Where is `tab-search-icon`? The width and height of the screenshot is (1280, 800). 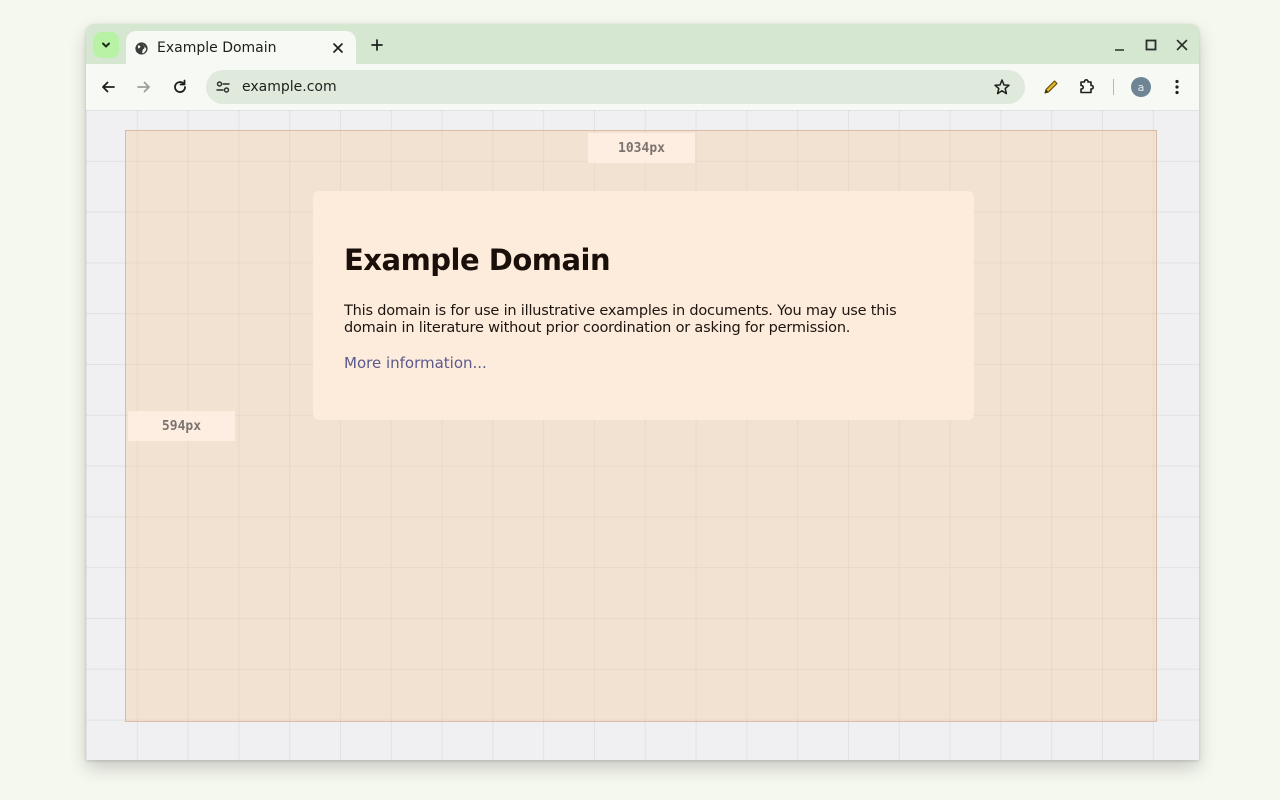
tab-search-icon is located at coordinates (106, 45).